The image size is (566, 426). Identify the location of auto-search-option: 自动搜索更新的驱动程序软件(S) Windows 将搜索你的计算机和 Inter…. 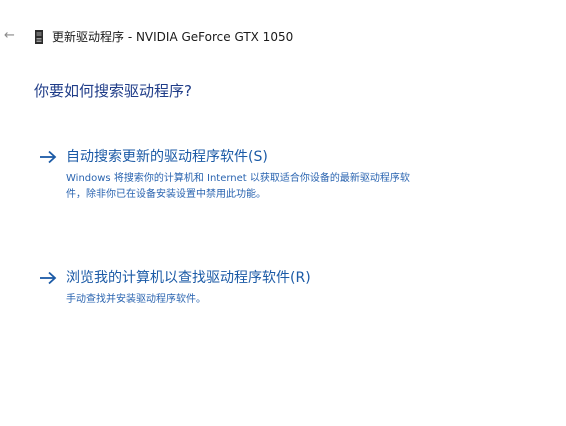
(288, 175).